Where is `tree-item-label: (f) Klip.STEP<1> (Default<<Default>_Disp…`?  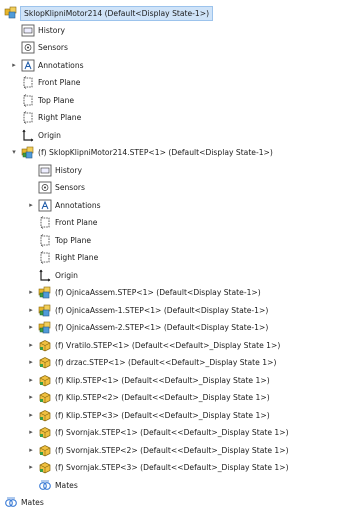 tree-item-label: (f) Klip.STEP<1> (Default<<Default>_Disp… is located at coordinates (162, 380).